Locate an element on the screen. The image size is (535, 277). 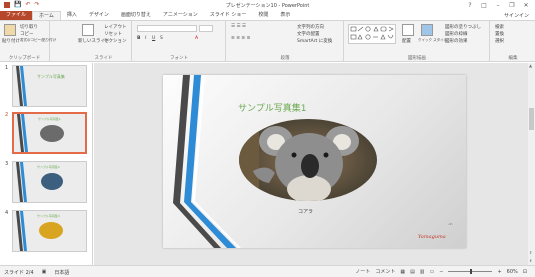
layout-button: レイアウト is located at coordinates (115, 27).